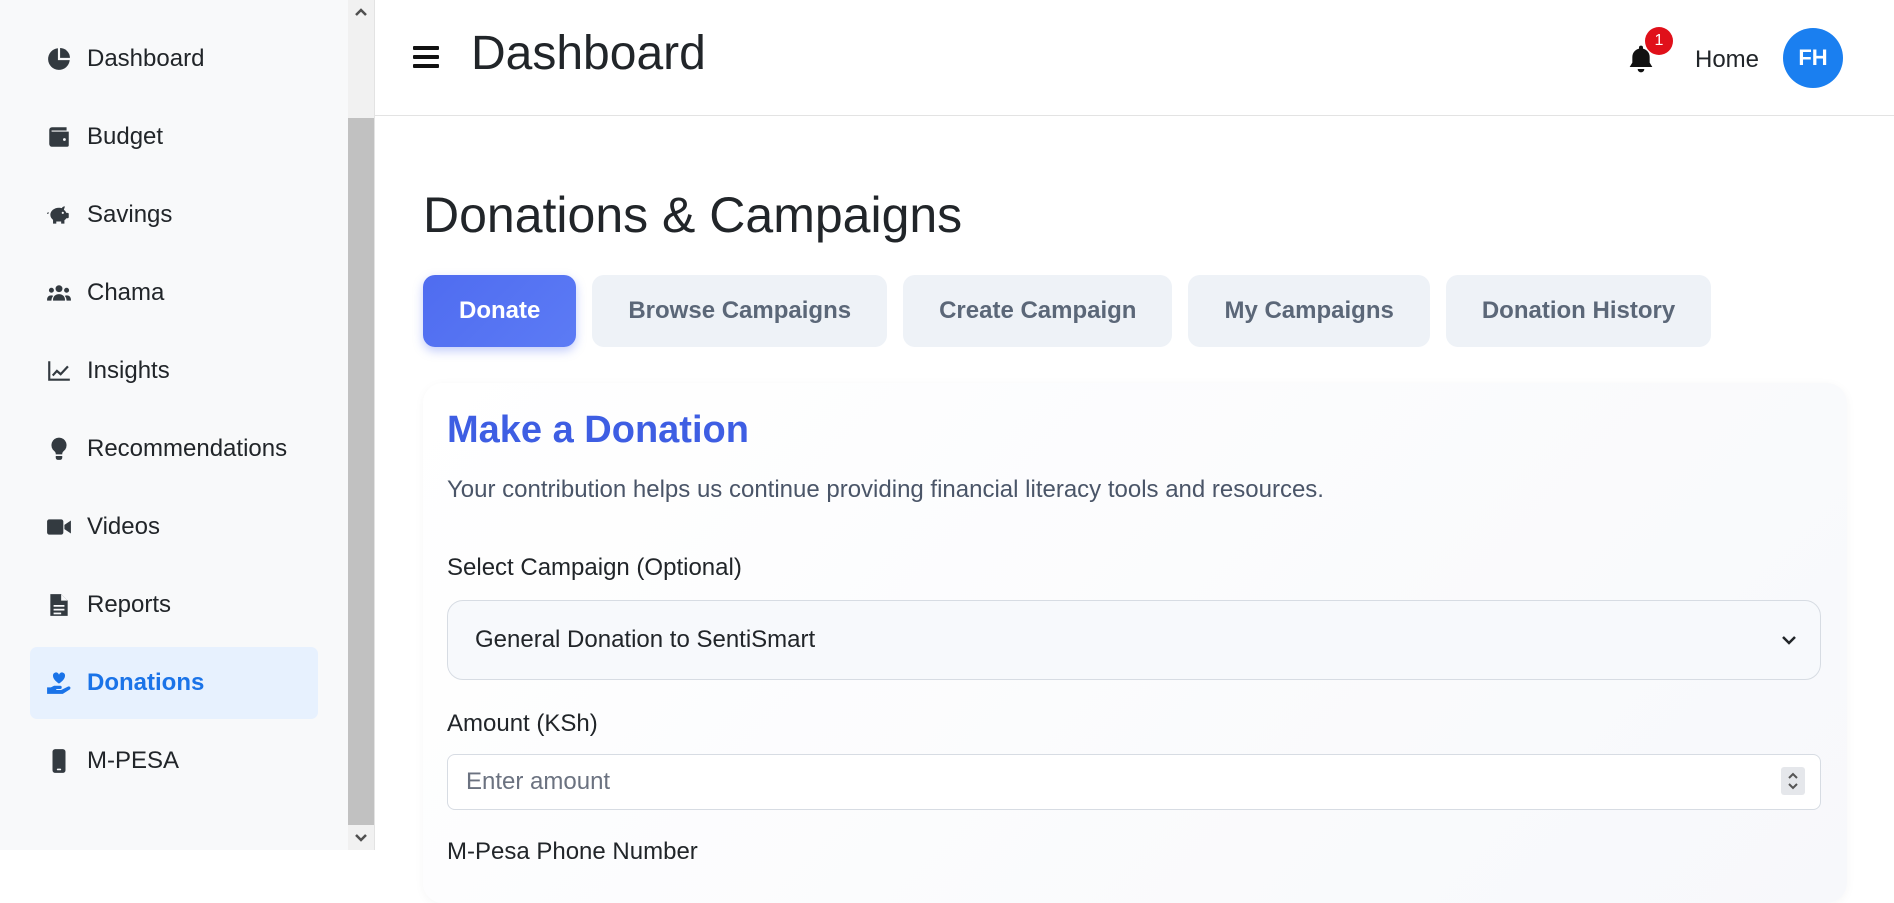  What do you see at coordinates (125, 136) in the screenshot?
I see `sidebar-item-label: Budget` at bounding box center [125, 136].